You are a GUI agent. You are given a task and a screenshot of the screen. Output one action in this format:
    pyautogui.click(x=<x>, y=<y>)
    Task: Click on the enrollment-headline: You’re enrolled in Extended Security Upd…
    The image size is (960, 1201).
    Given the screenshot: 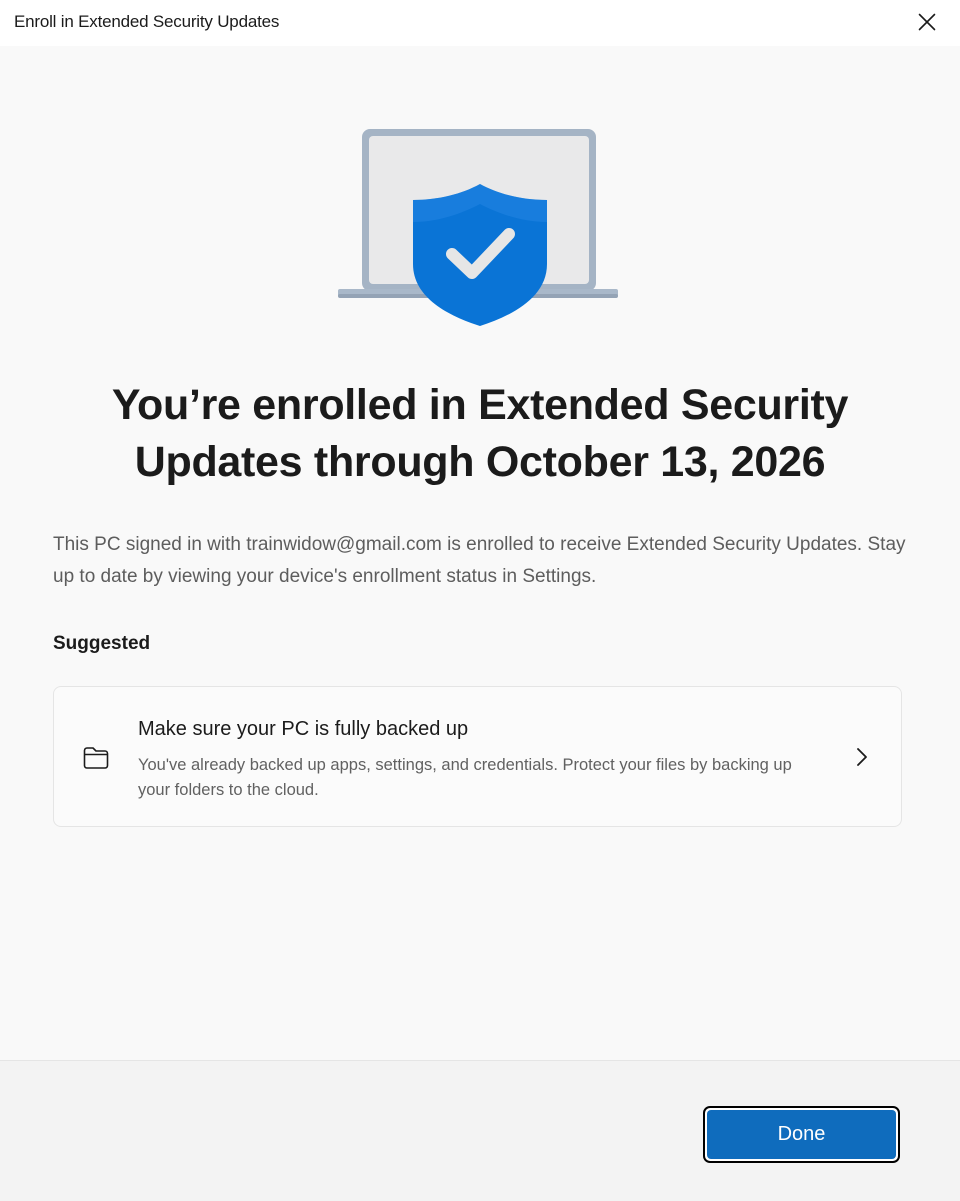 What is the action you would take?
    pyautogui.click(x=480, y=433)
    